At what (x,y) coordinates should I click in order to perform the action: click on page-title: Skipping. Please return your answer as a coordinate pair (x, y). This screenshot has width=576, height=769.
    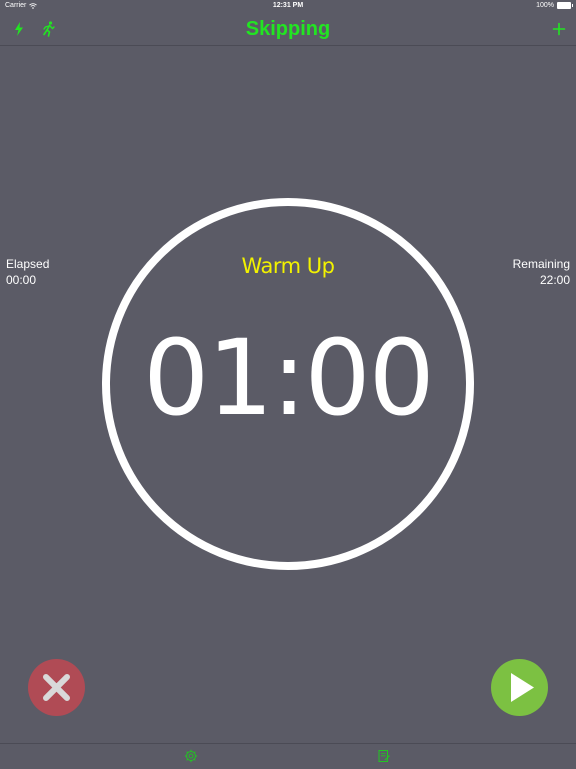
    Looking at the image, I should click on (288, 29).